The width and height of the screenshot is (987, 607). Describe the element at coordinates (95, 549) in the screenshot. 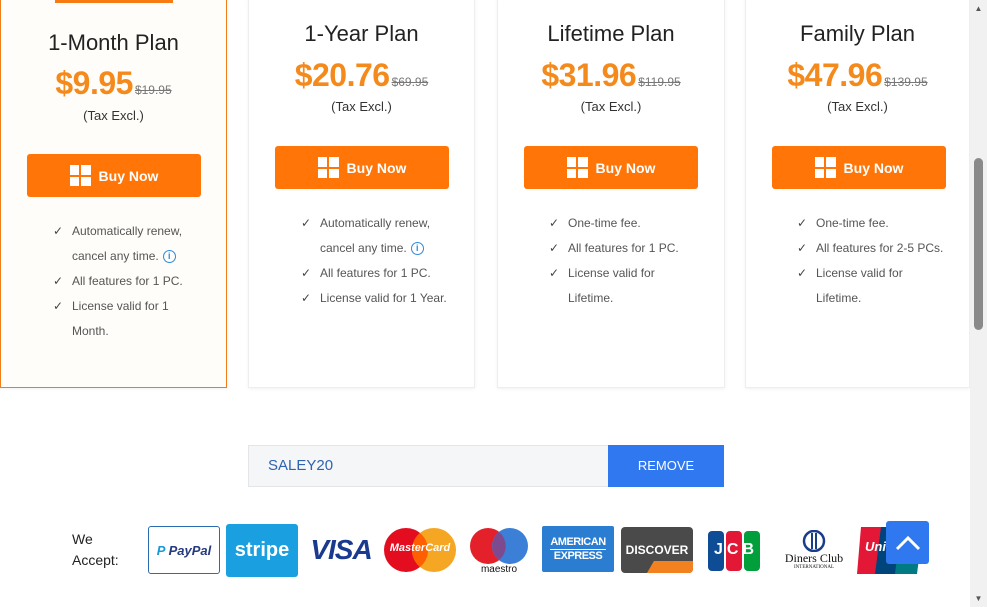

I see `we-accept-label: We Accept:` at that location.